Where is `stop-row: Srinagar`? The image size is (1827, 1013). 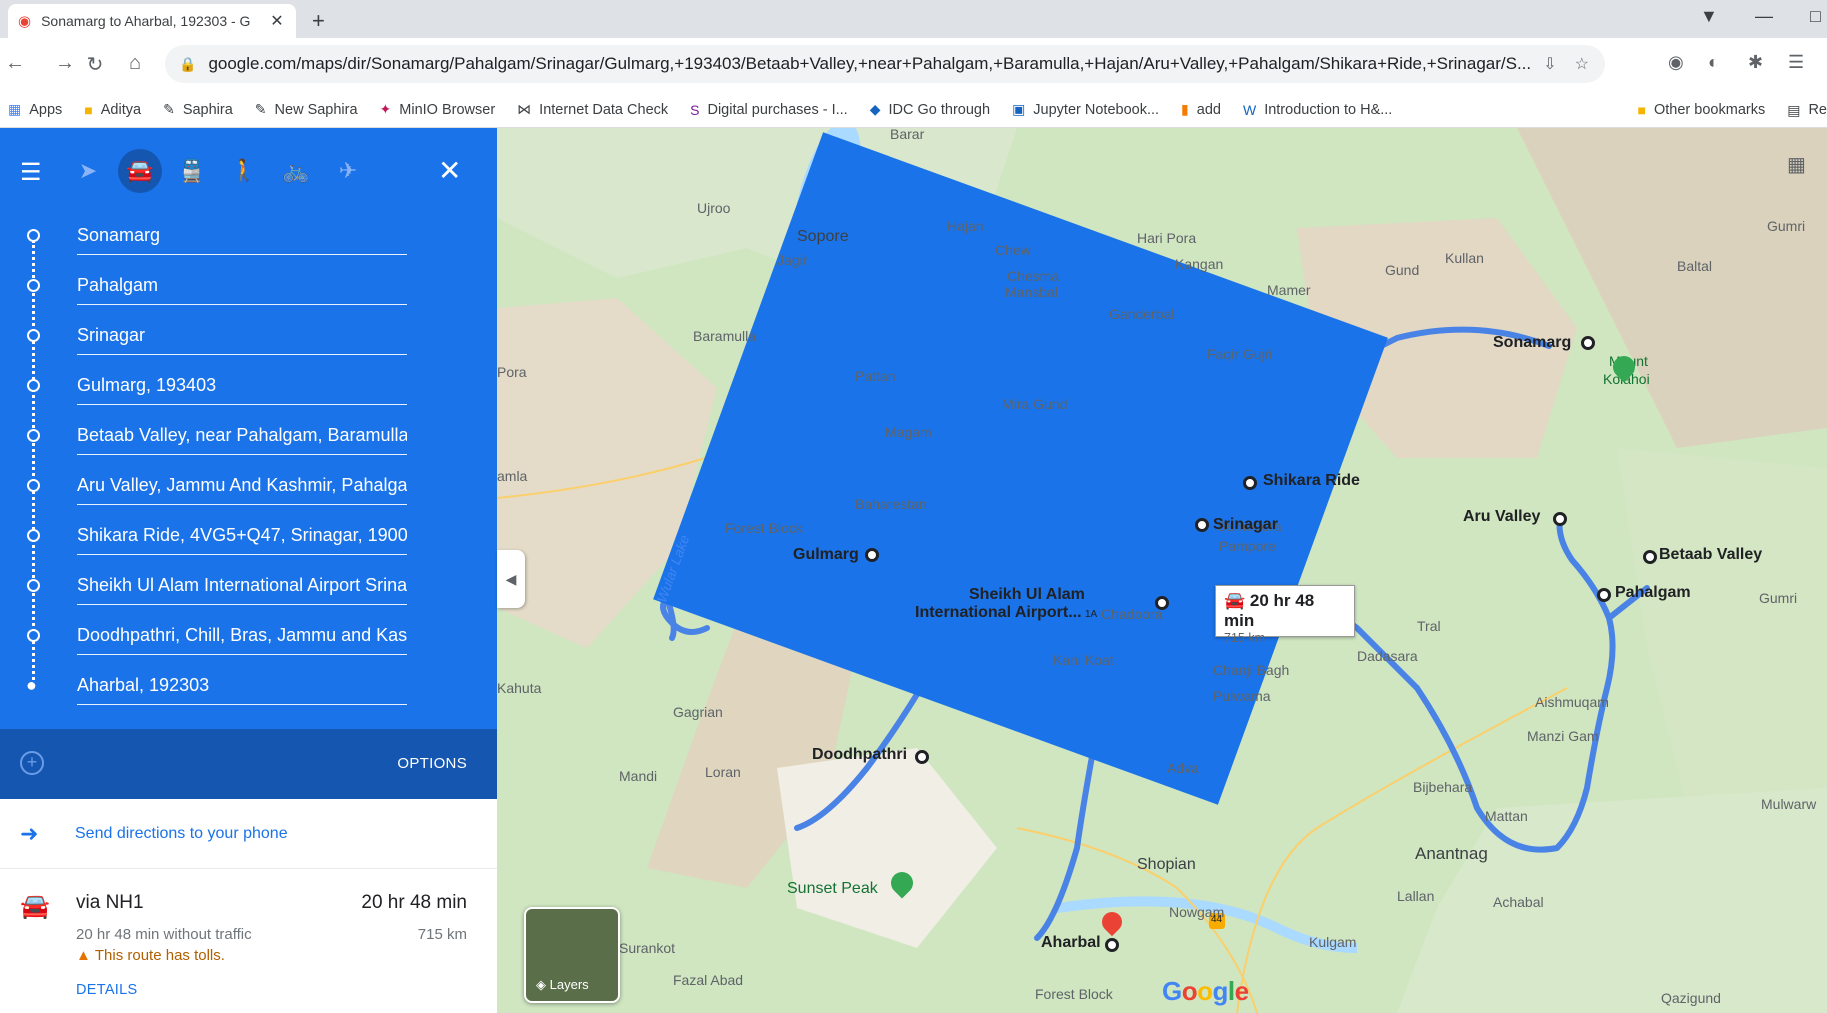 stop-row: Srinagar is located at coordinates (248, 337).